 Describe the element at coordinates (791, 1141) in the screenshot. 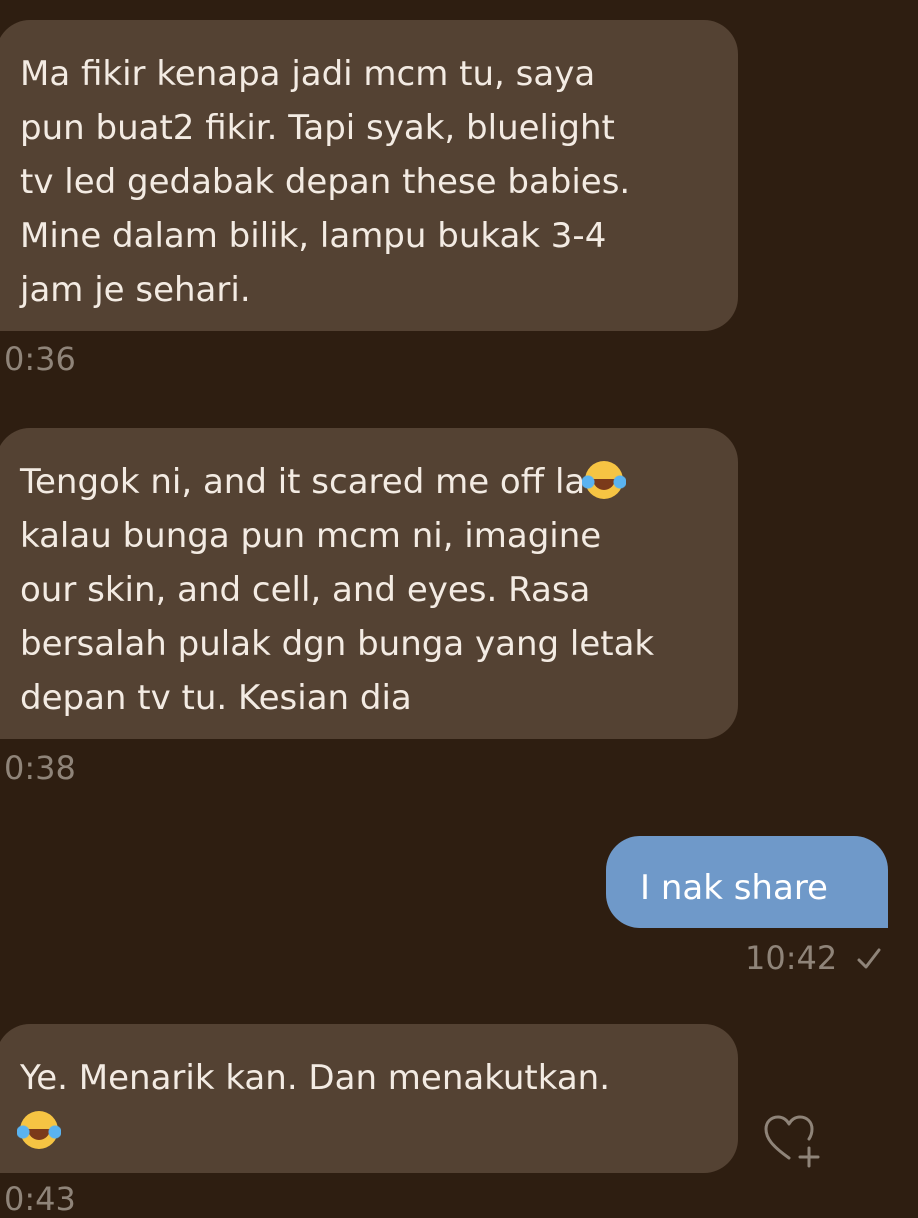

I see `add-reaction-heart-icon` at that location.